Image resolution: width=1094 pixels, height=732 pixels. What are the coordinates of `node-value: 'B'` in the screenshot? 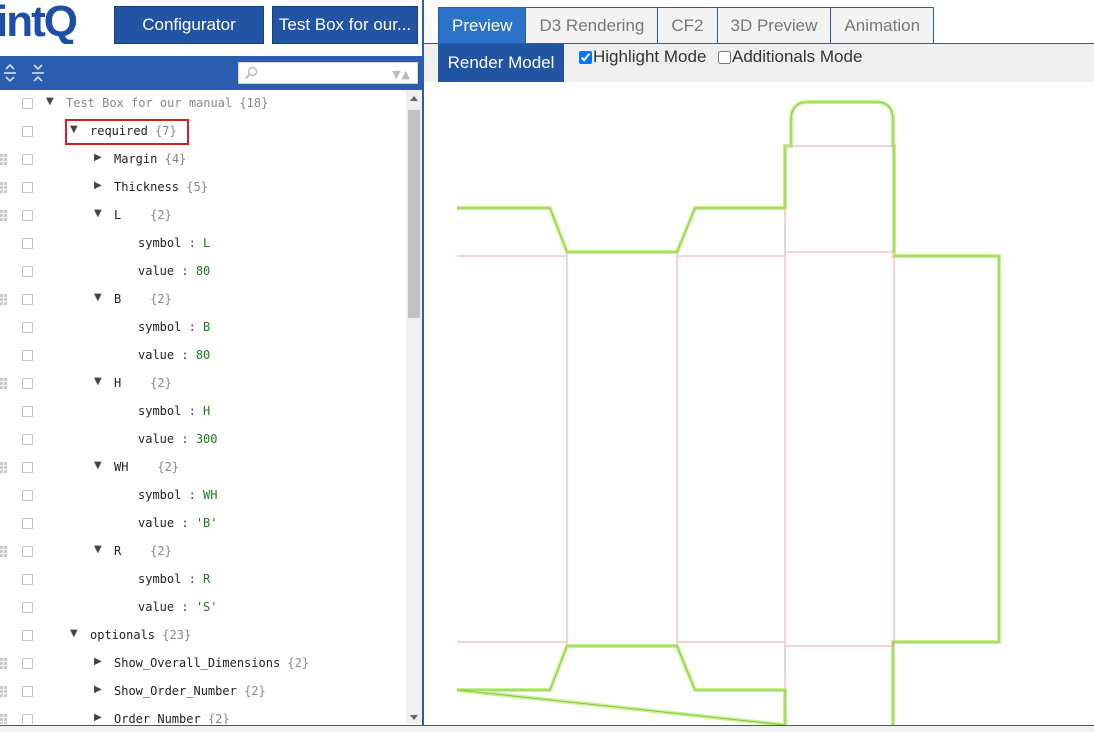 It's located at (207, 523).